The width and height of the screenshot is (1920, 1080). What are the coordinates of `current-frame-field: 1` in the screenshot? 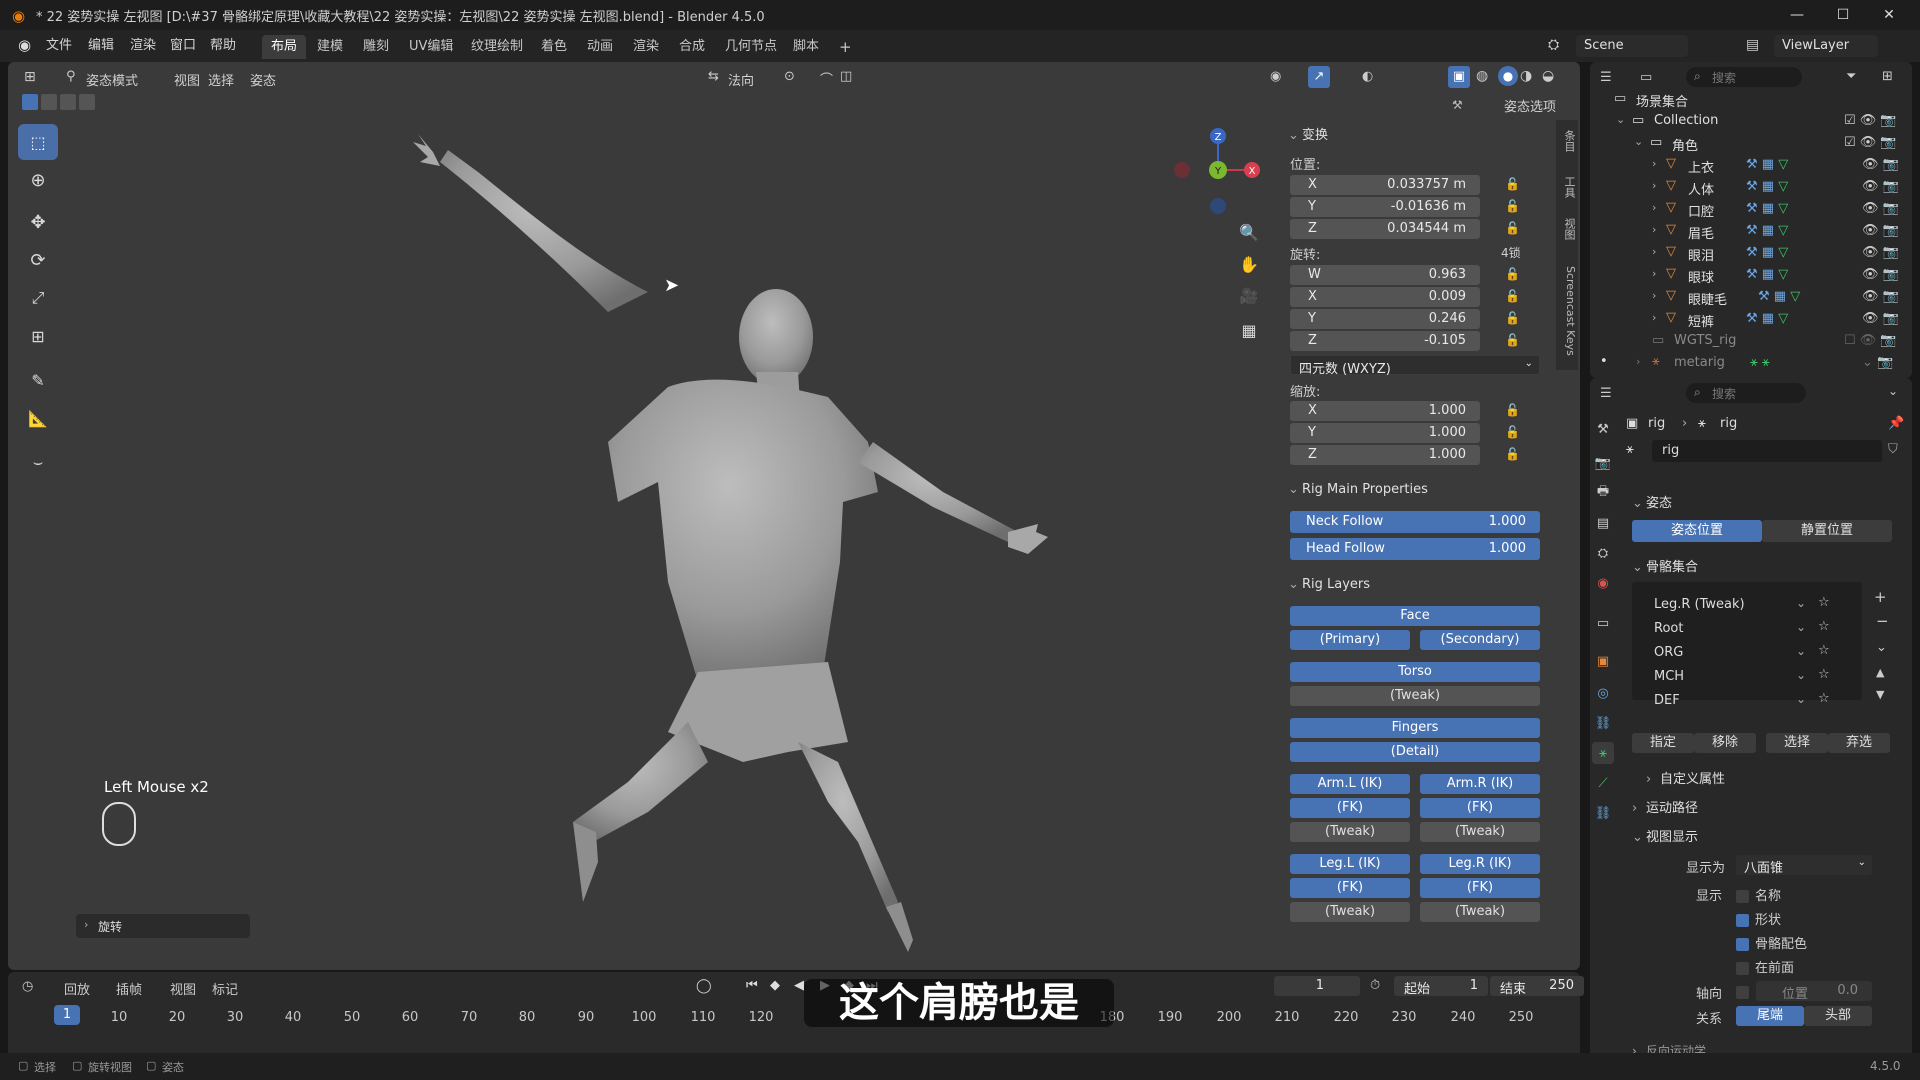 It's located at (1317, 986).